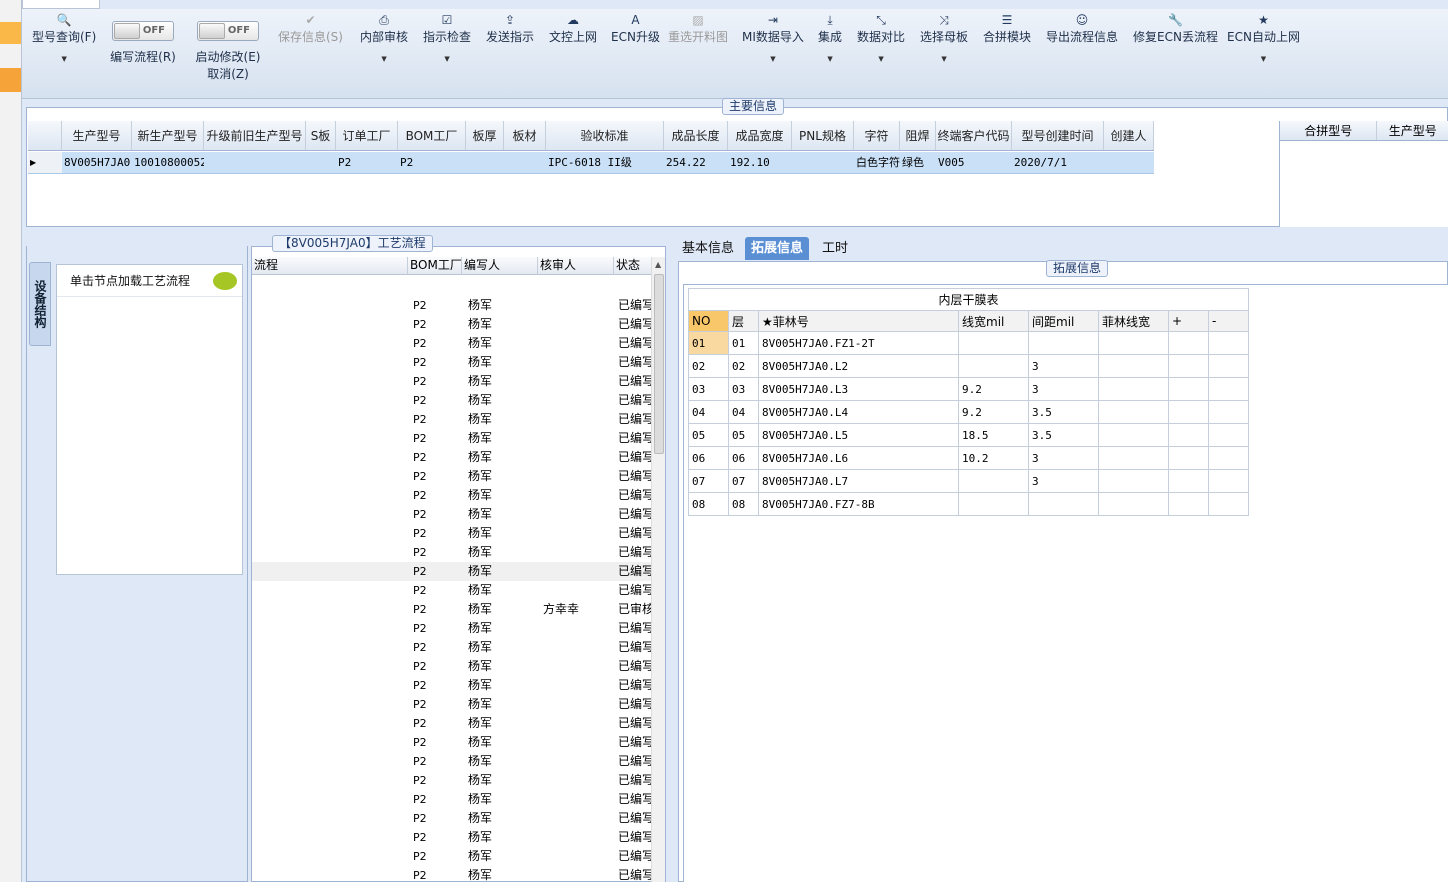 The image size is (1448, 882). Describe the element at coordinates (452, 476) in the screenshot. I see `flow-node: 打标P2杨军已编写` at that location.